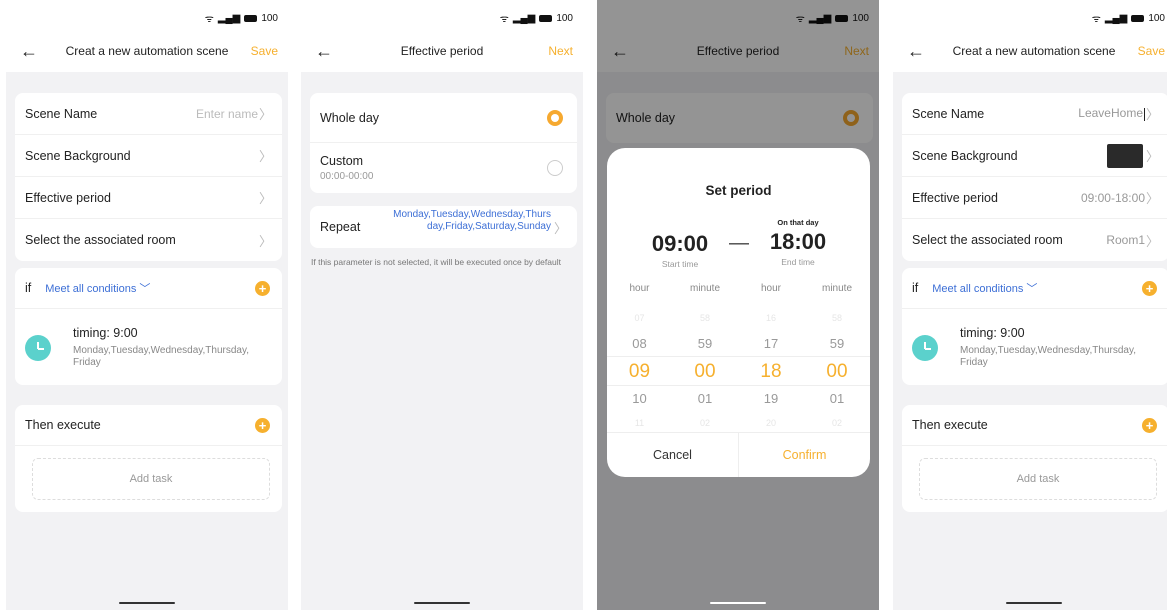 This screenshot has height=610, width=1167. Describe the element at coordinates (442, 36) in the screenshot. I see `top-bar: ᯤ ▂▄▆ 100 ← Effective period Next` at that location.